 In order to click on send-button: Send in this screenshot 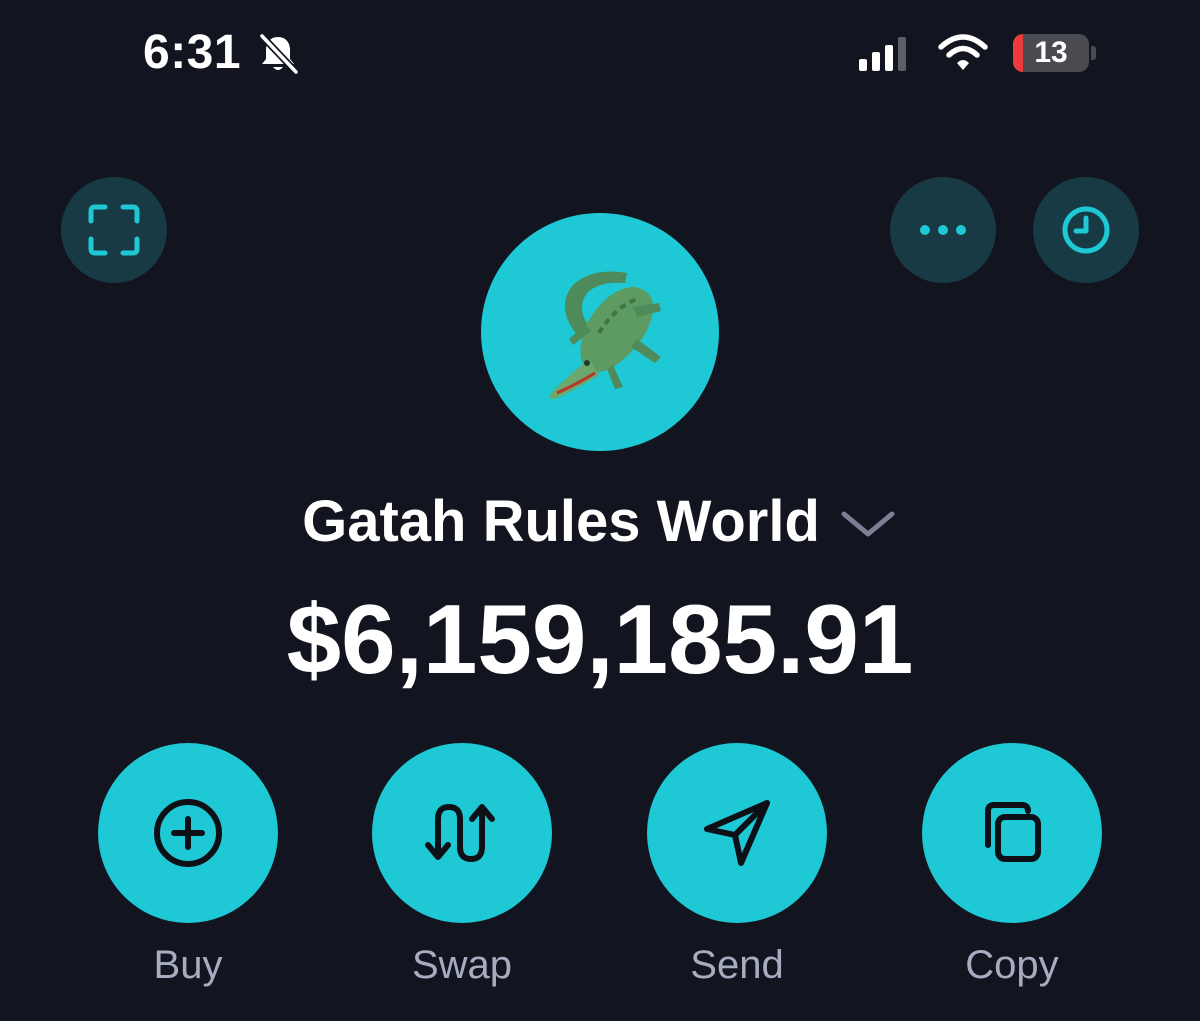, I will do `click(737, 866)`.